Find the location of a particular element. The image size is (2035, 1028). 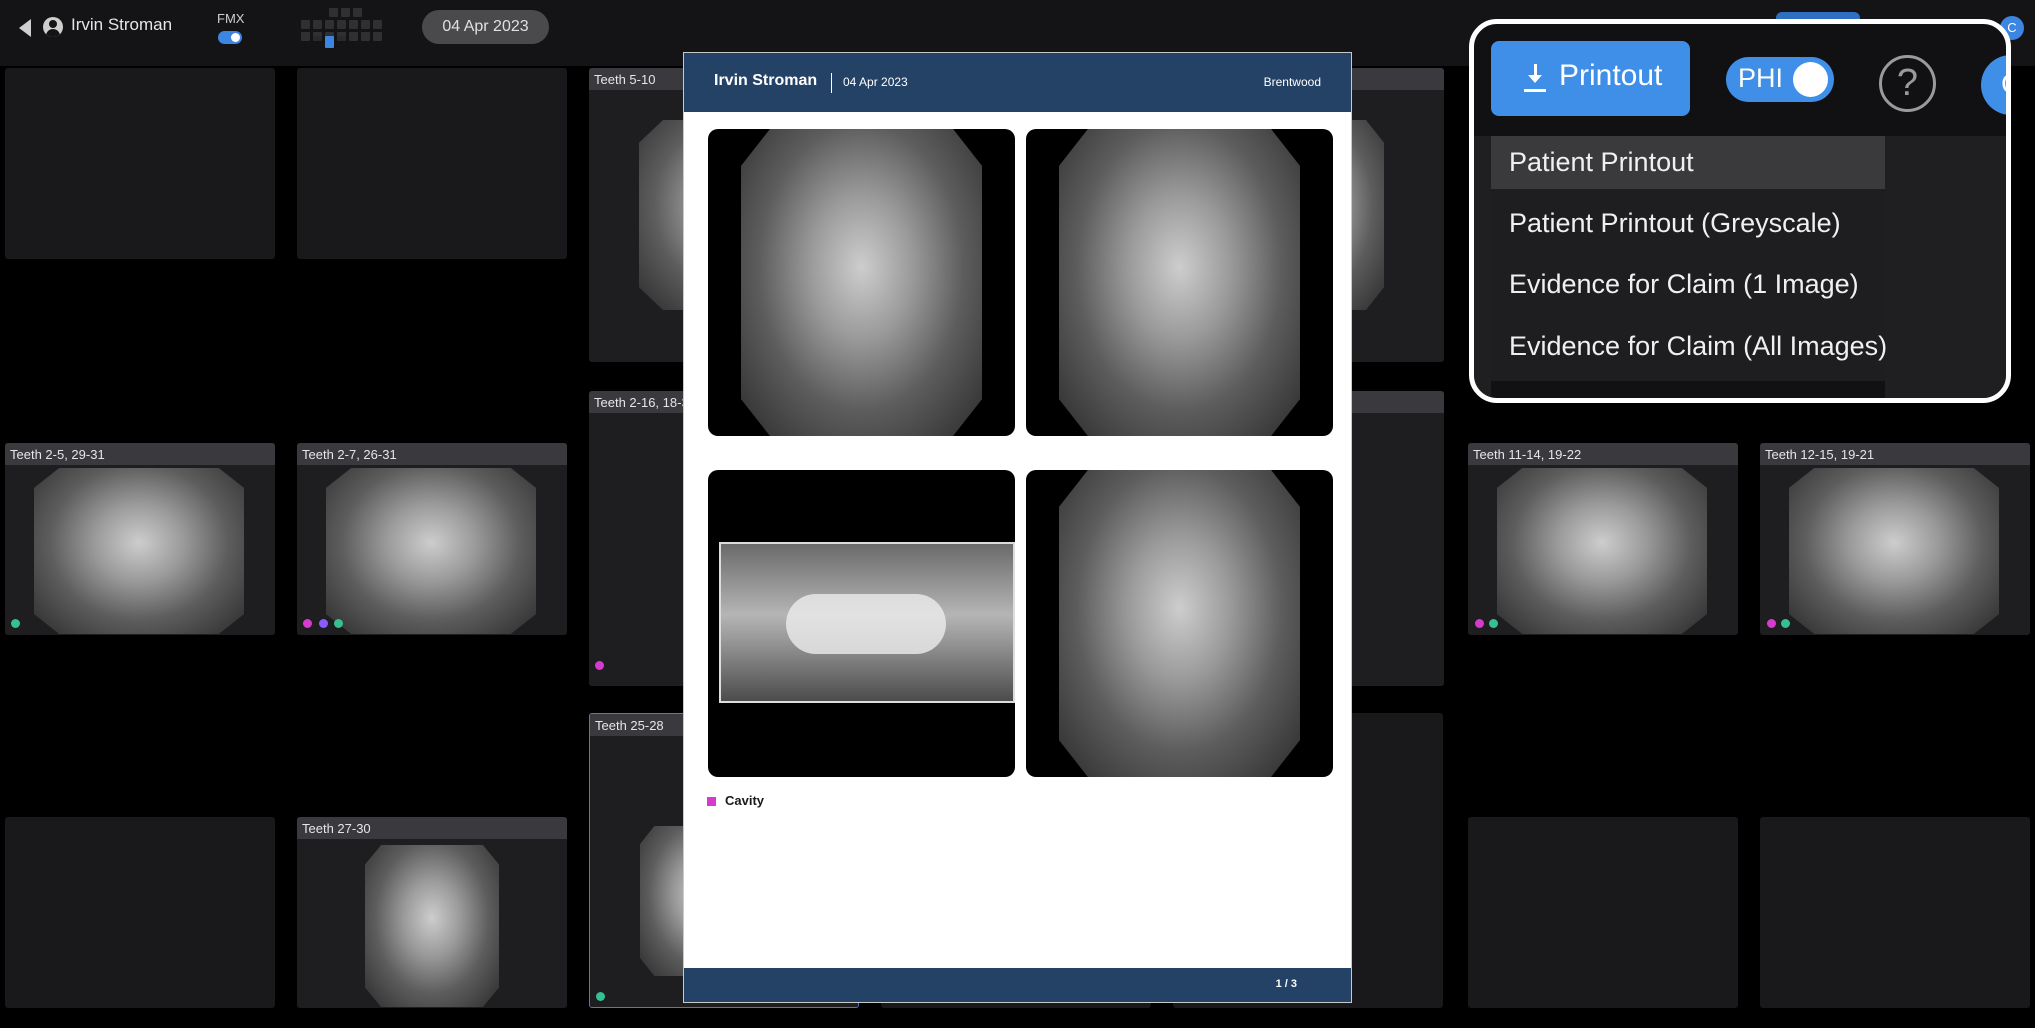

fmx-layout-grid-icon is located at coordinates (343, 28).